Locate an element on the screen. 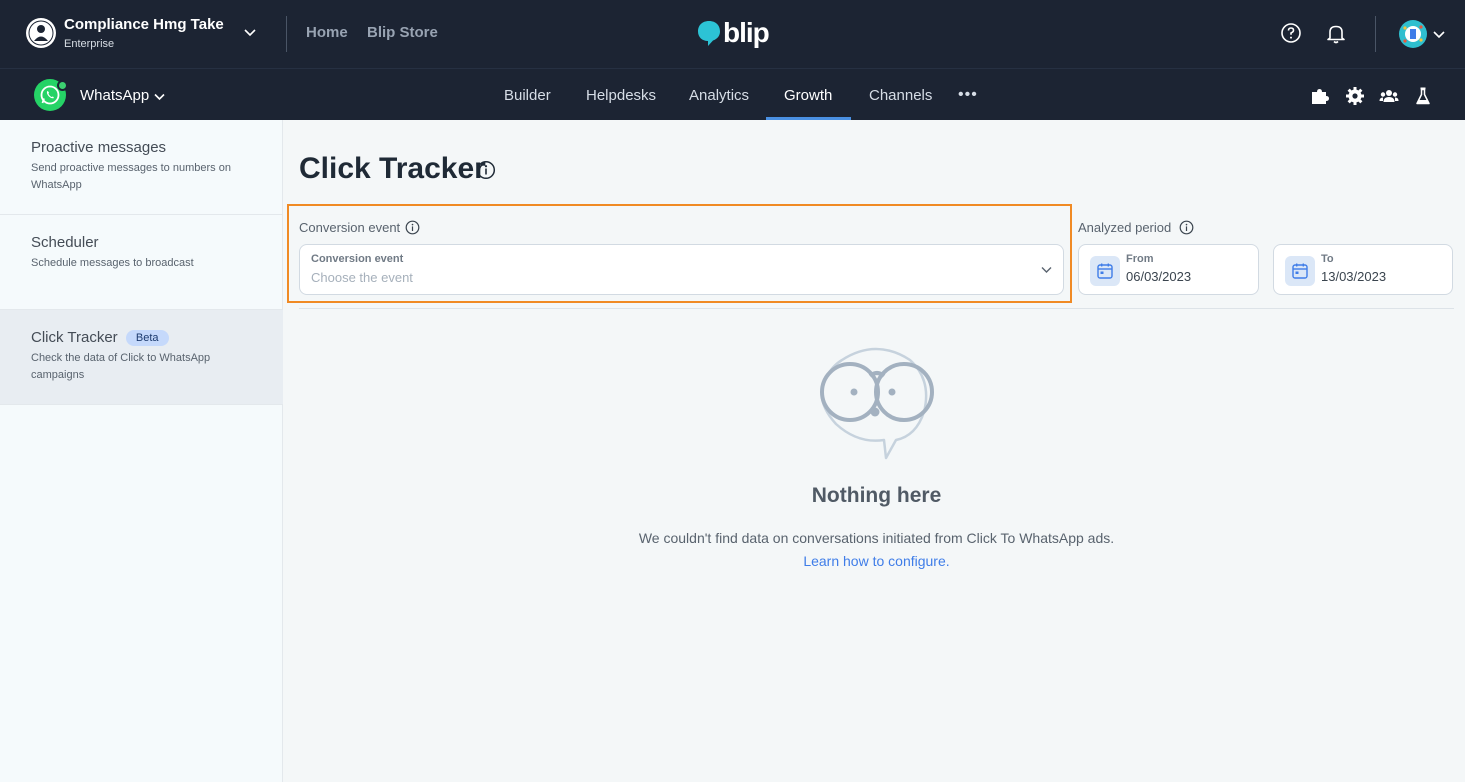 The image size is (1465, 782). date-to-label: To is located at coordinates (1327, 259).